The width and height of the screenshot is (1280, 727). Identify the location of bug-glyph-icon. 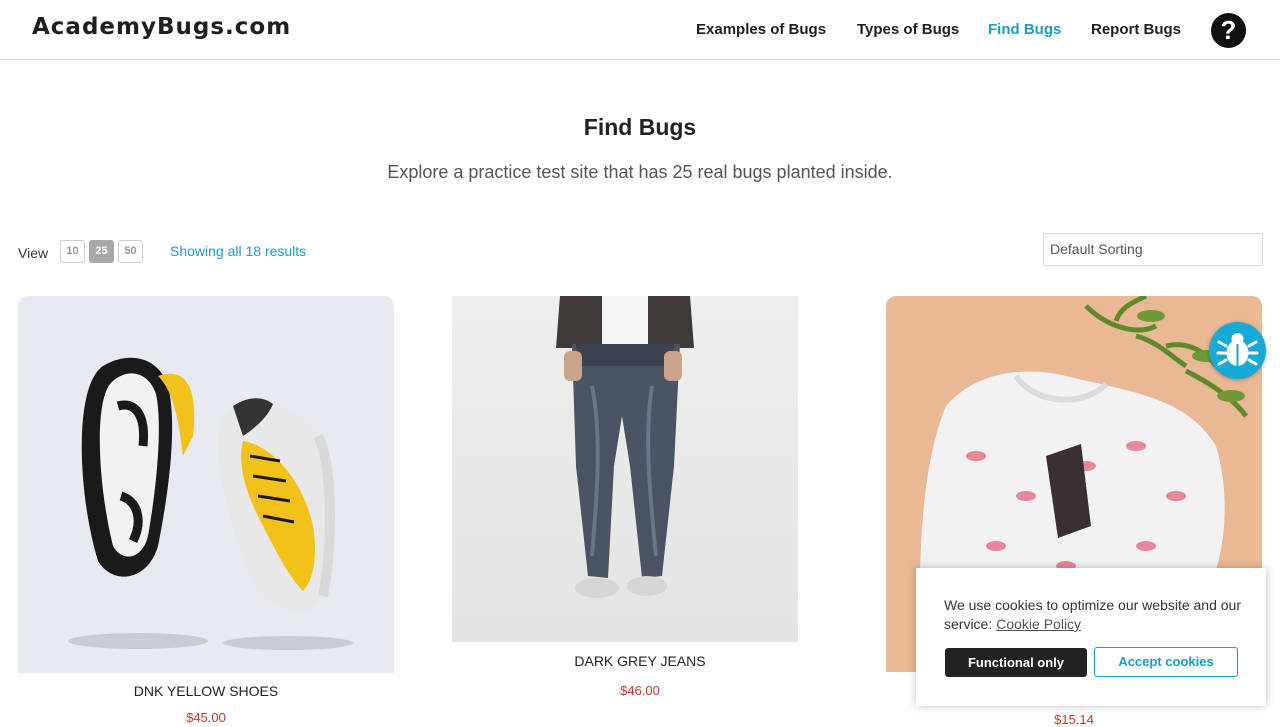
(1237, 349).